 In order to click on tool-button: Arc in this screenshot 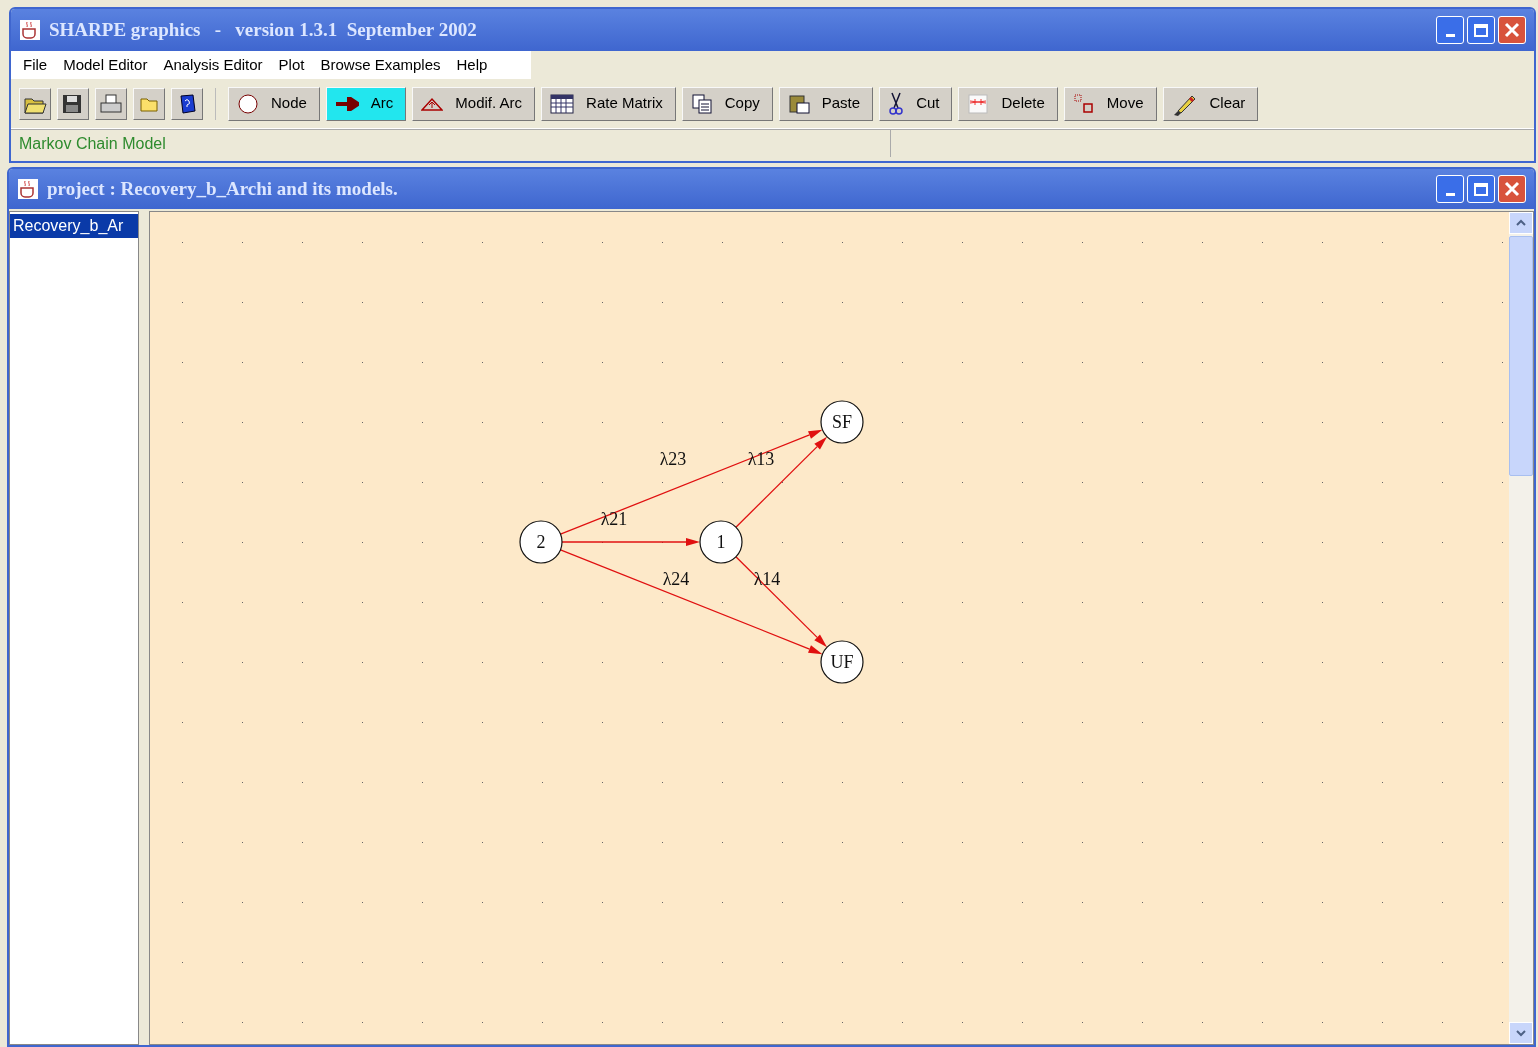, I will do `click(366, 103)`.